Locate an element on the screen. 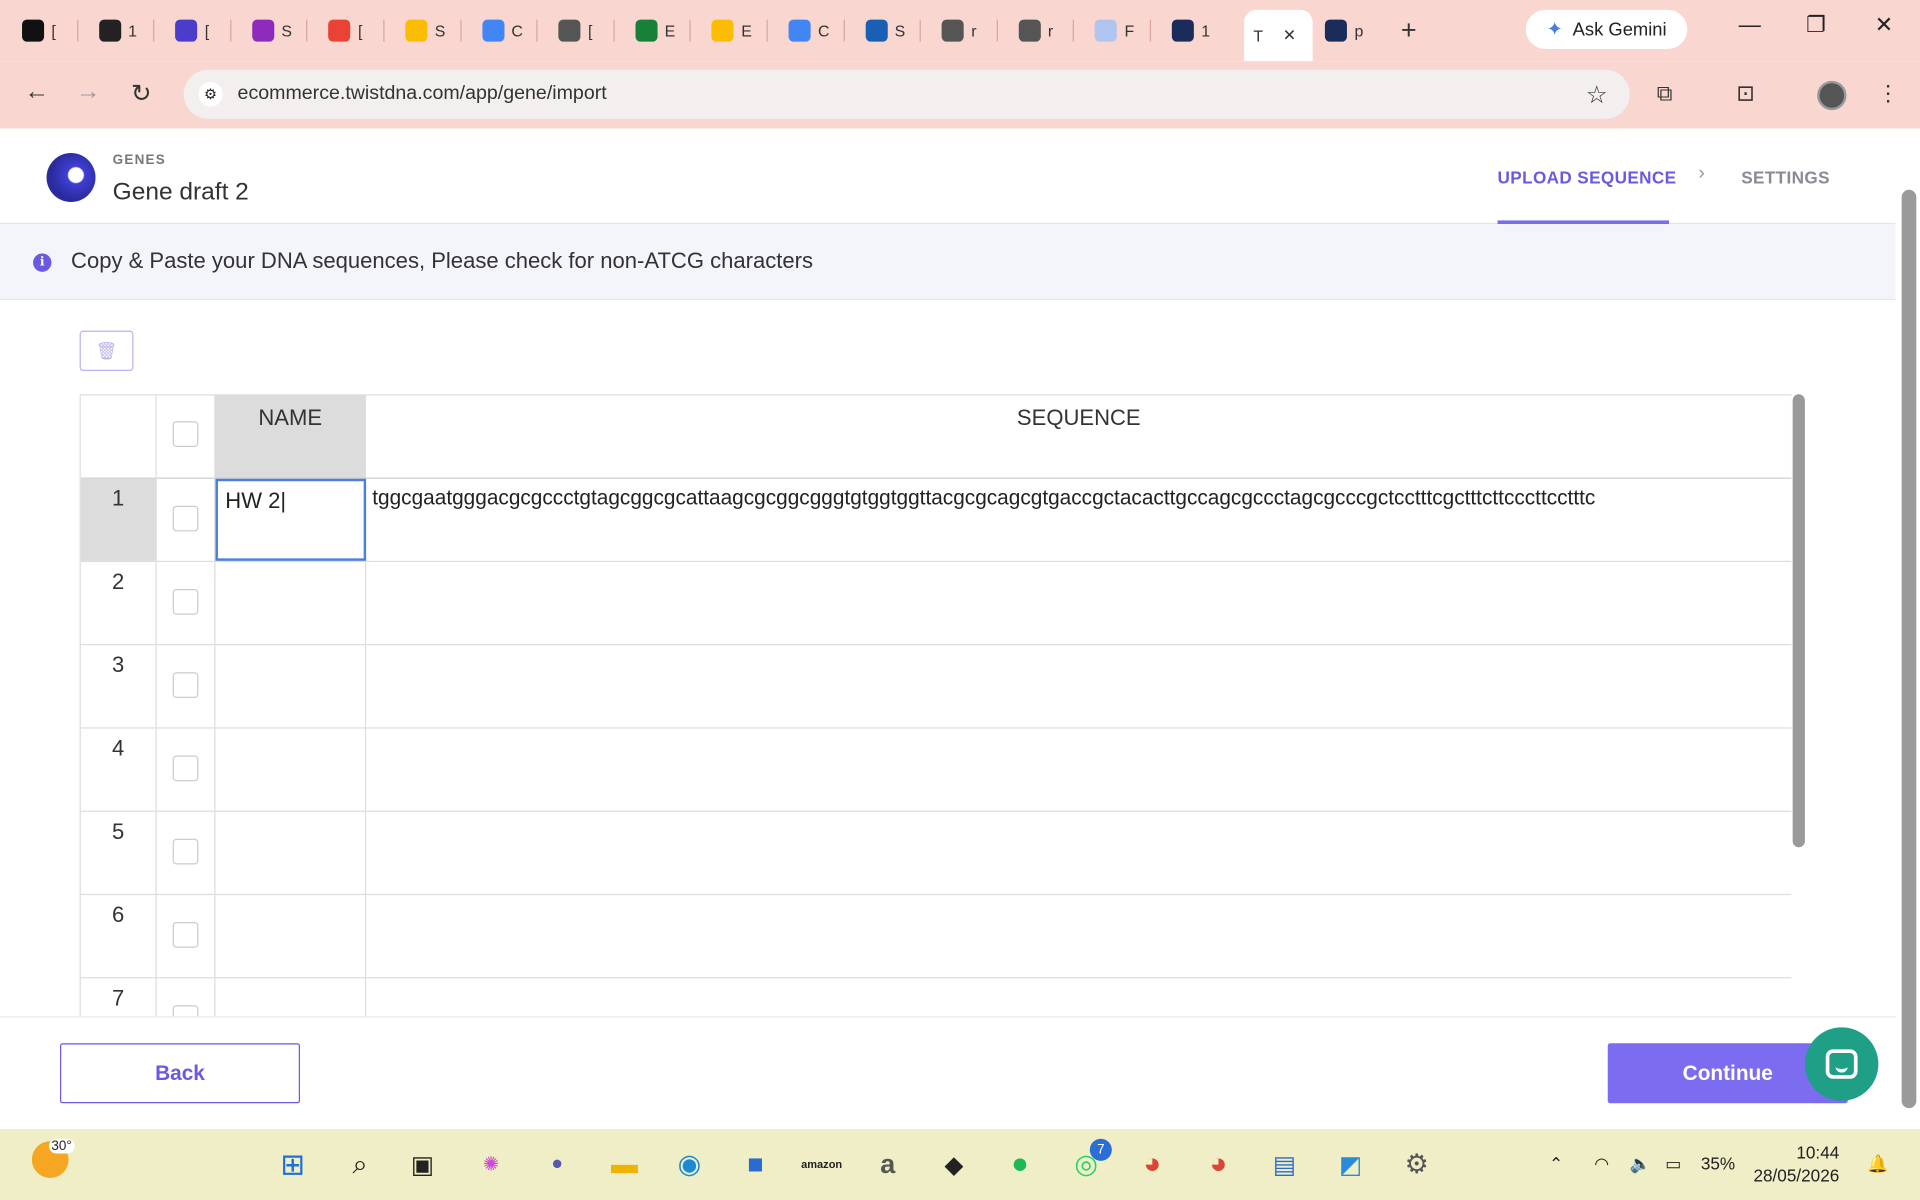 This screenshot has height=1200, width=1920. tab-favicon-icon is located at coordinates (1182, 30).